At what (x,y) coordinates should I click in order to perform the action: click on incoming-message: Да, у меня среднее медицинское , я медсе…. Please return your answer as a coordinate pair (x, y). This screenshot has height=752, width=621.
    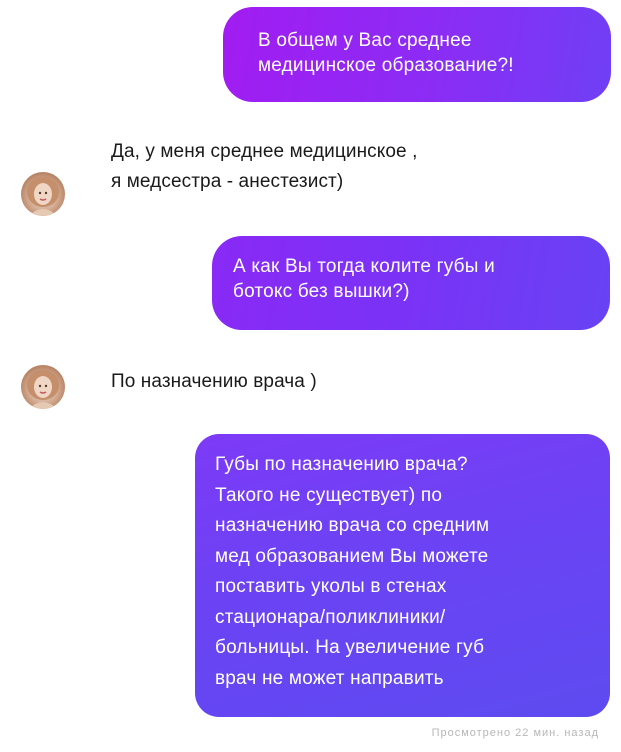
    Looking at the image, I should click on (264, 167).